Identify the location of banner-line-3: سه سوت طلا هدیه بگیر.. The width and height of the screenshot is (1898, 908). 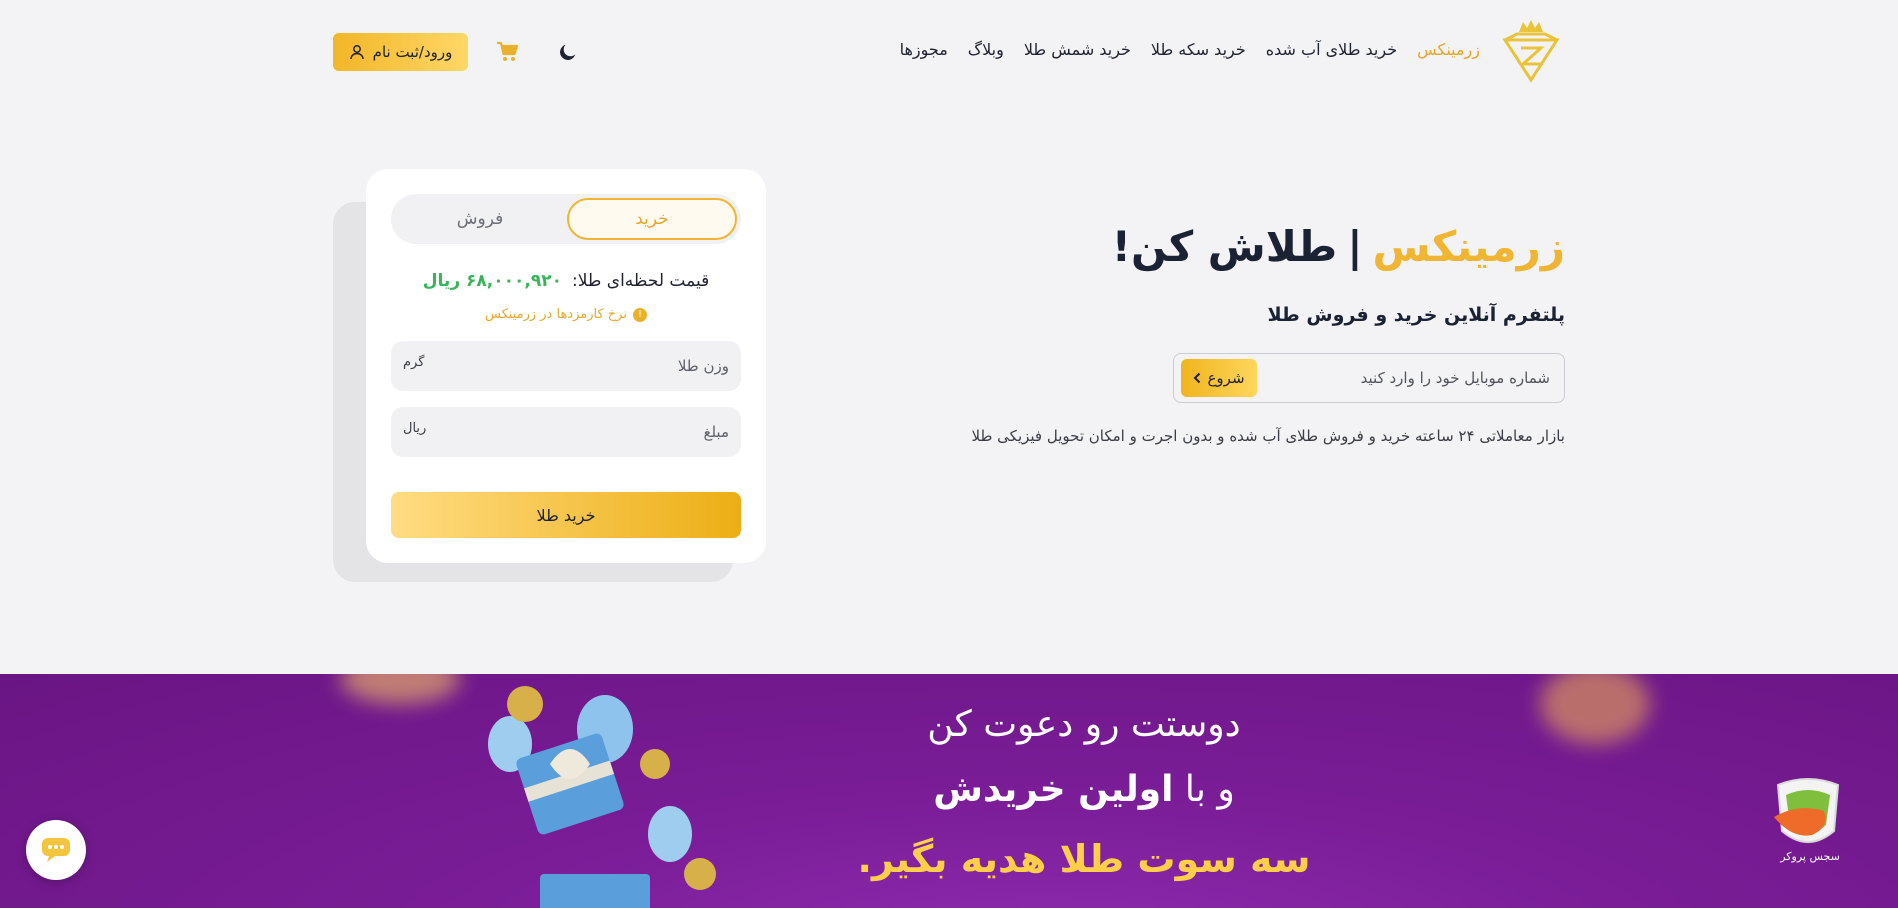
(1084, 859).